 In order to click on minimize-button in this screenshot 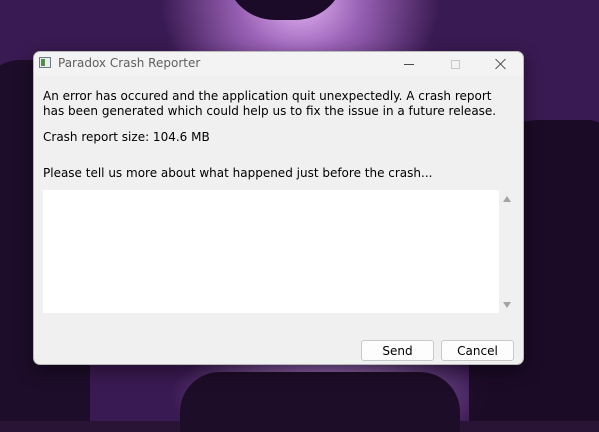, I will do `click(409, 64)`.